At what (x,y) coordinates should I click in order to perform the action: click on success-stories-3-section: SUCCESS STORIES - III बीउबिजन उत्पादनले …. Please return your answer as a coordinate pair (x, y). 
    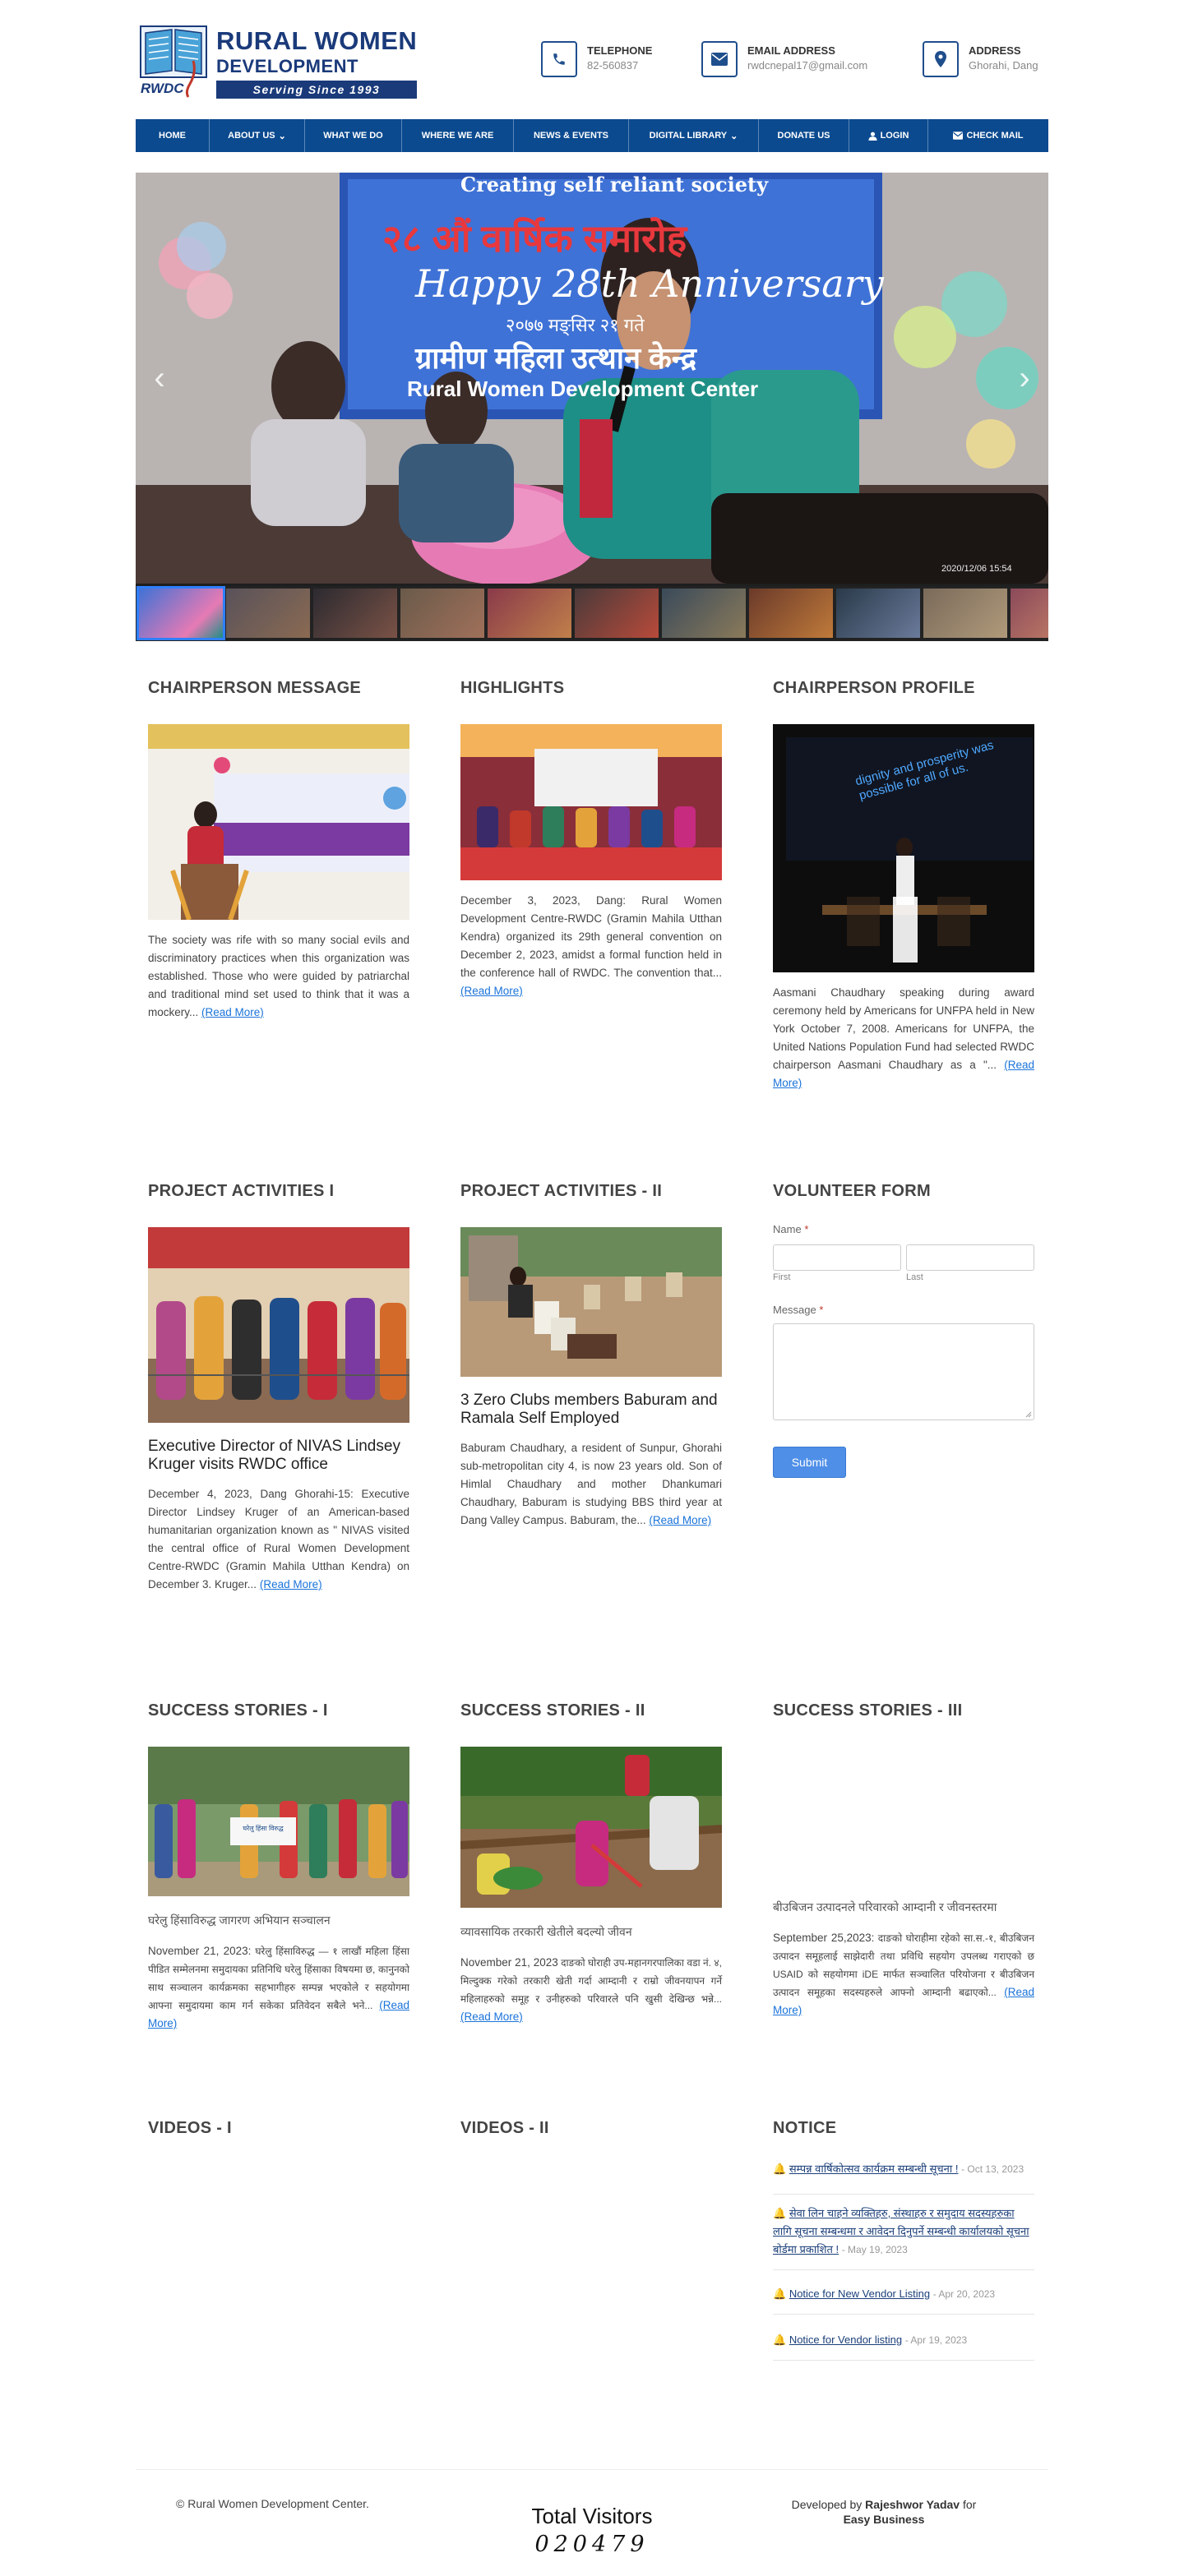
    Looking at the image, I should click on (904, 1860).